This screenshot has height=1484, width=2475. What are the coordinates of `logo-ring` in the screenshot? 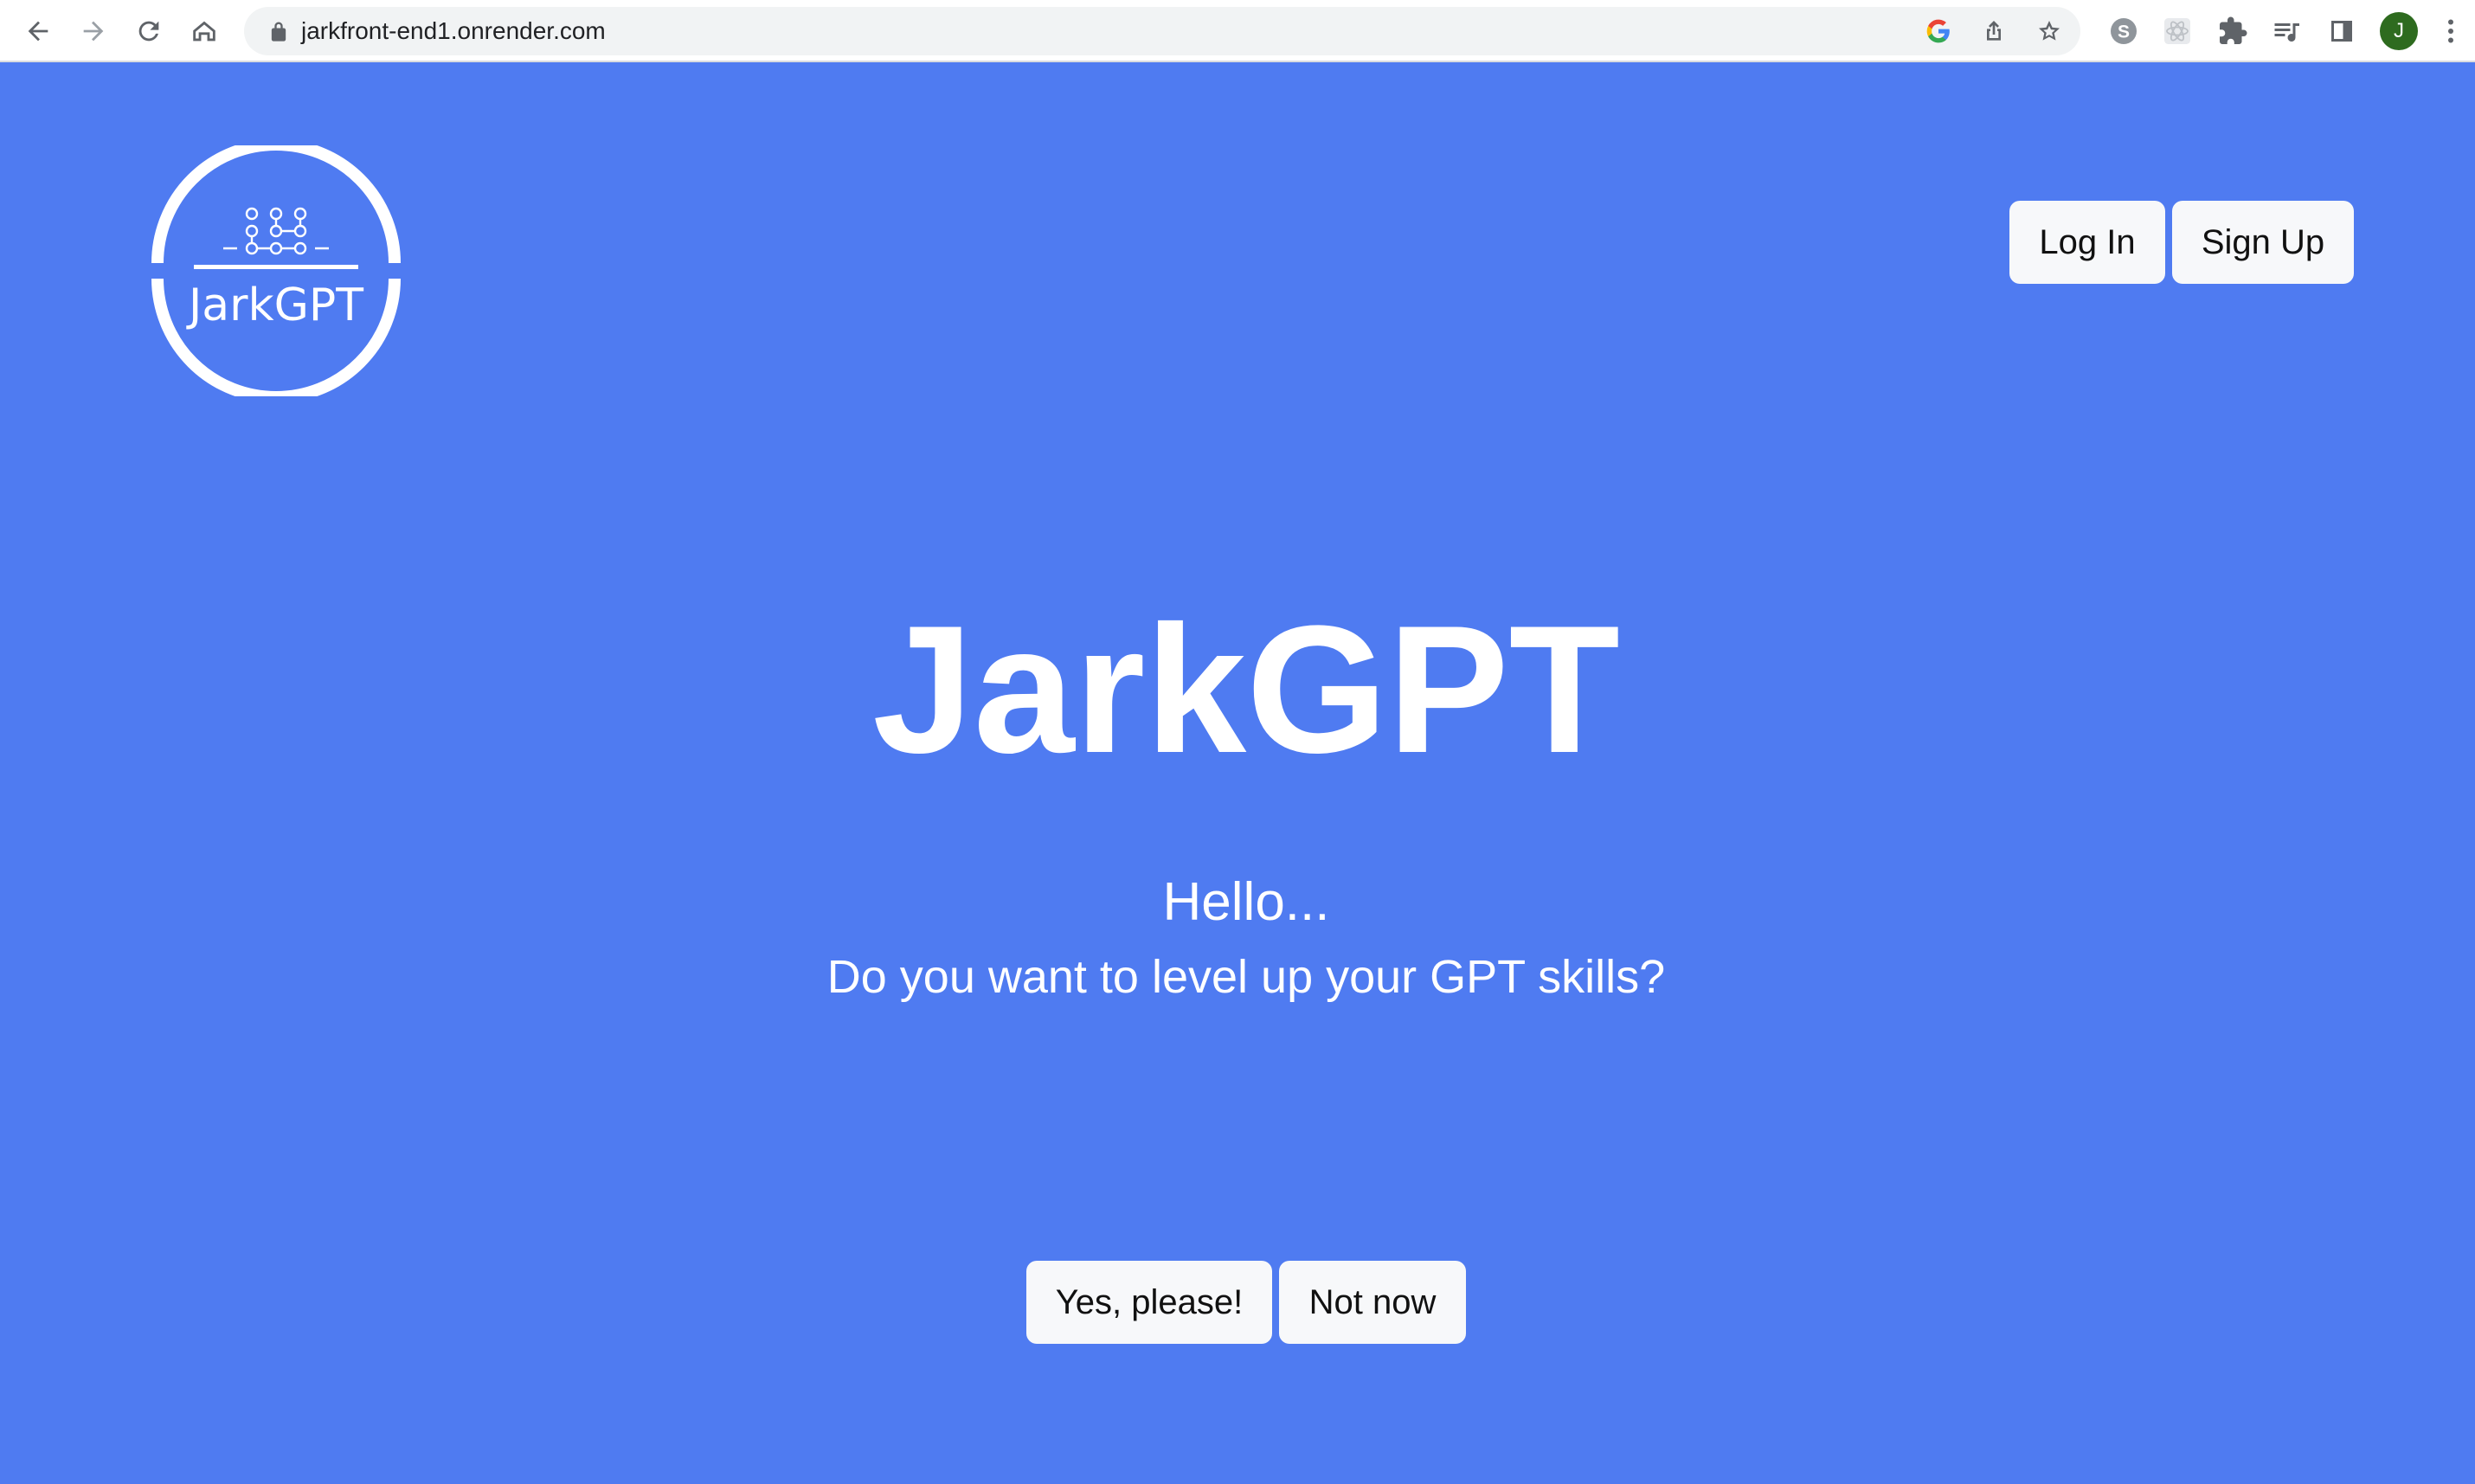 It's located at (276, 270).